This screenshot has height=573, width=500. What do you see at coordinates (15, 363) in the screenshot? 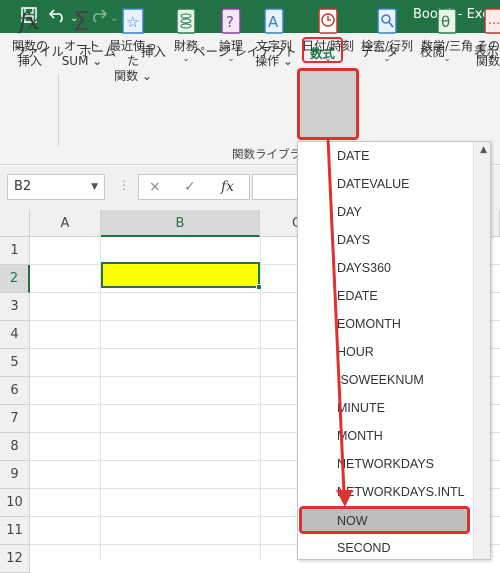
I see `row-header: 5` at bounding box center [15, 363].